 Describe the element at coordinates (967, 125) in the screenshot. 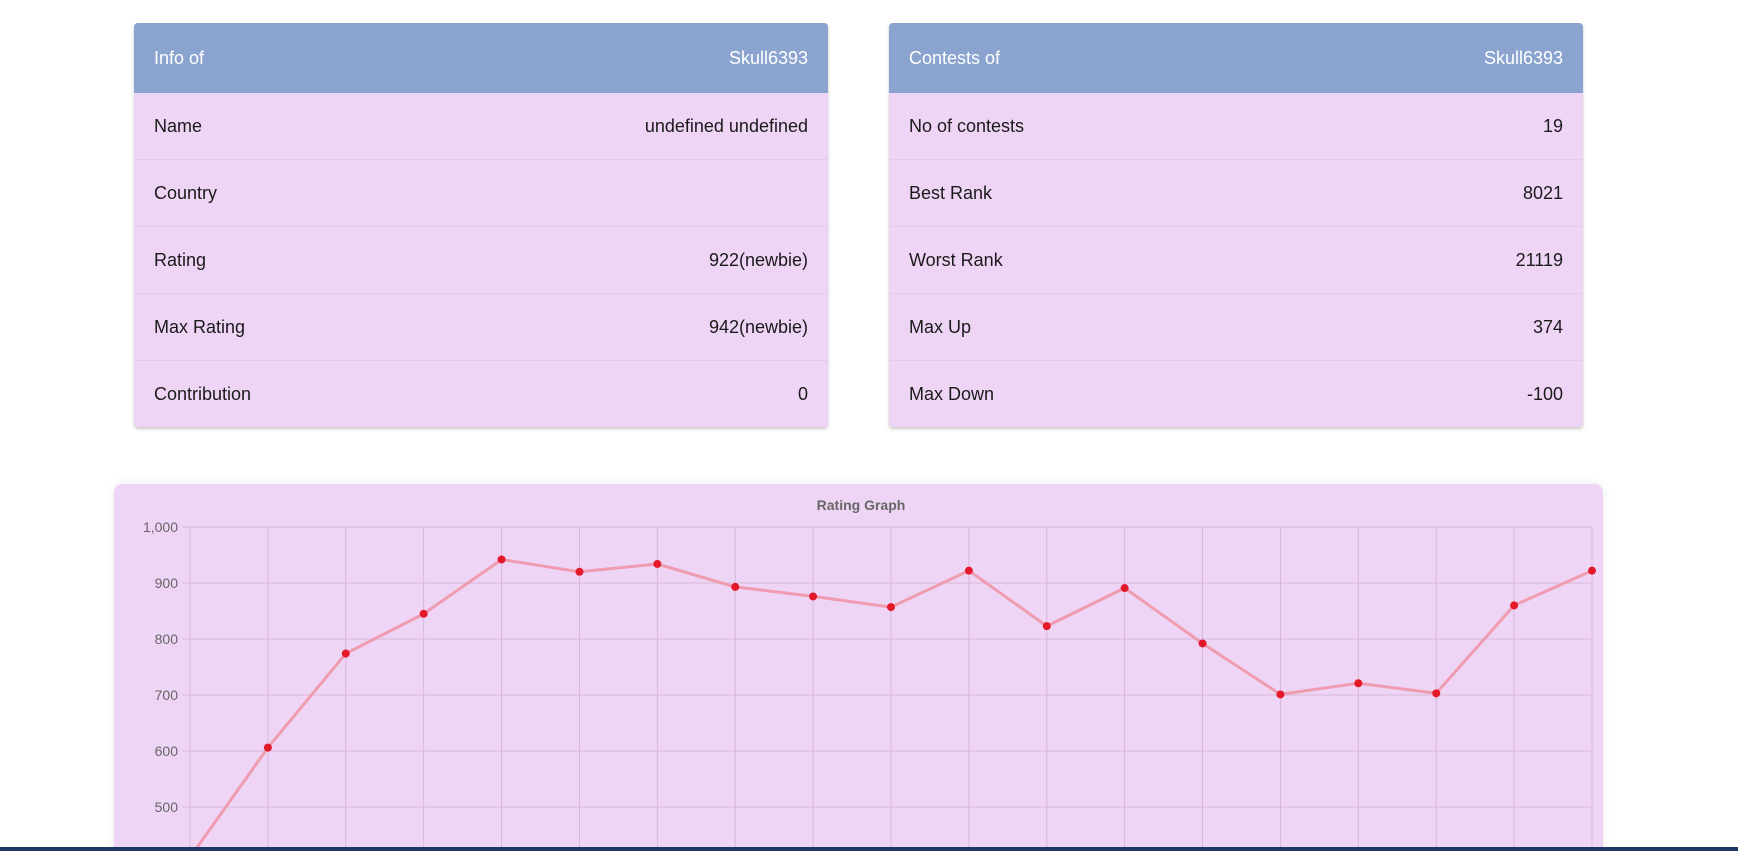

I see `contests-row-label: No of contests` at that location.